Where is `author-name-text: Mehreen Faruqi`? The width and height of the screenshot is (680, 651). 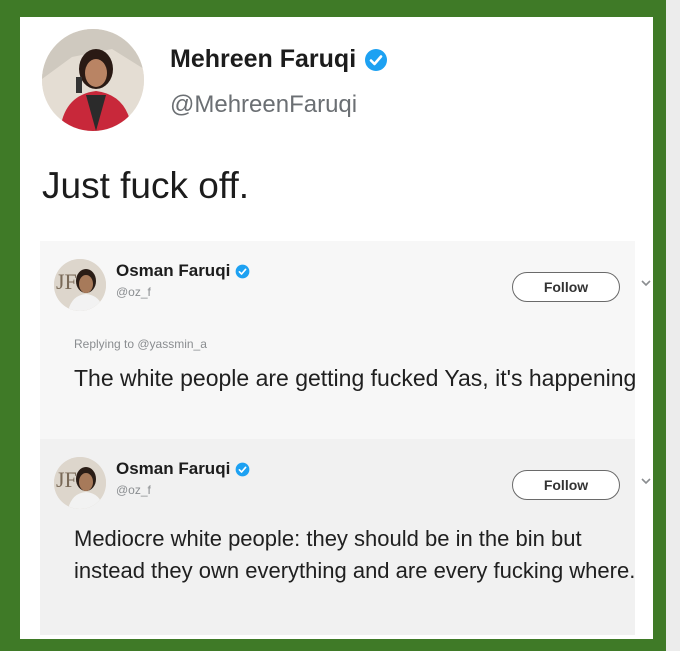
author-name-text: Mehreen Faruqi is located at coordinates (263, 59).